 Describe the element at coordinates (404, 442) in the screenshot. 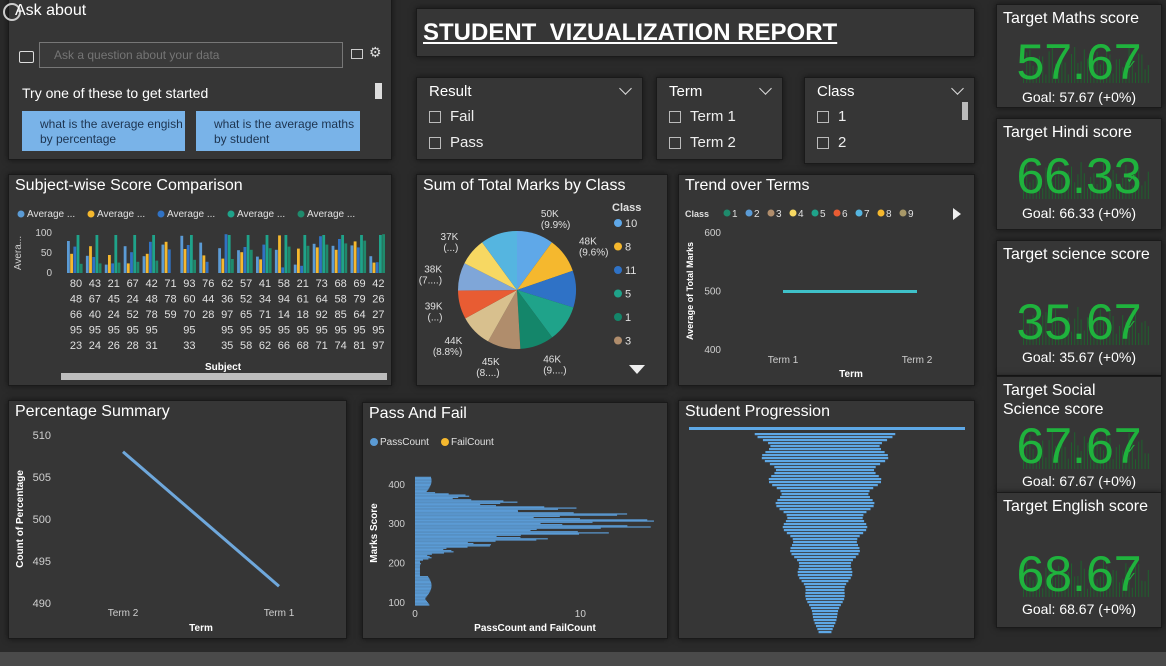

I see `legend-label: PassCount` at that location.